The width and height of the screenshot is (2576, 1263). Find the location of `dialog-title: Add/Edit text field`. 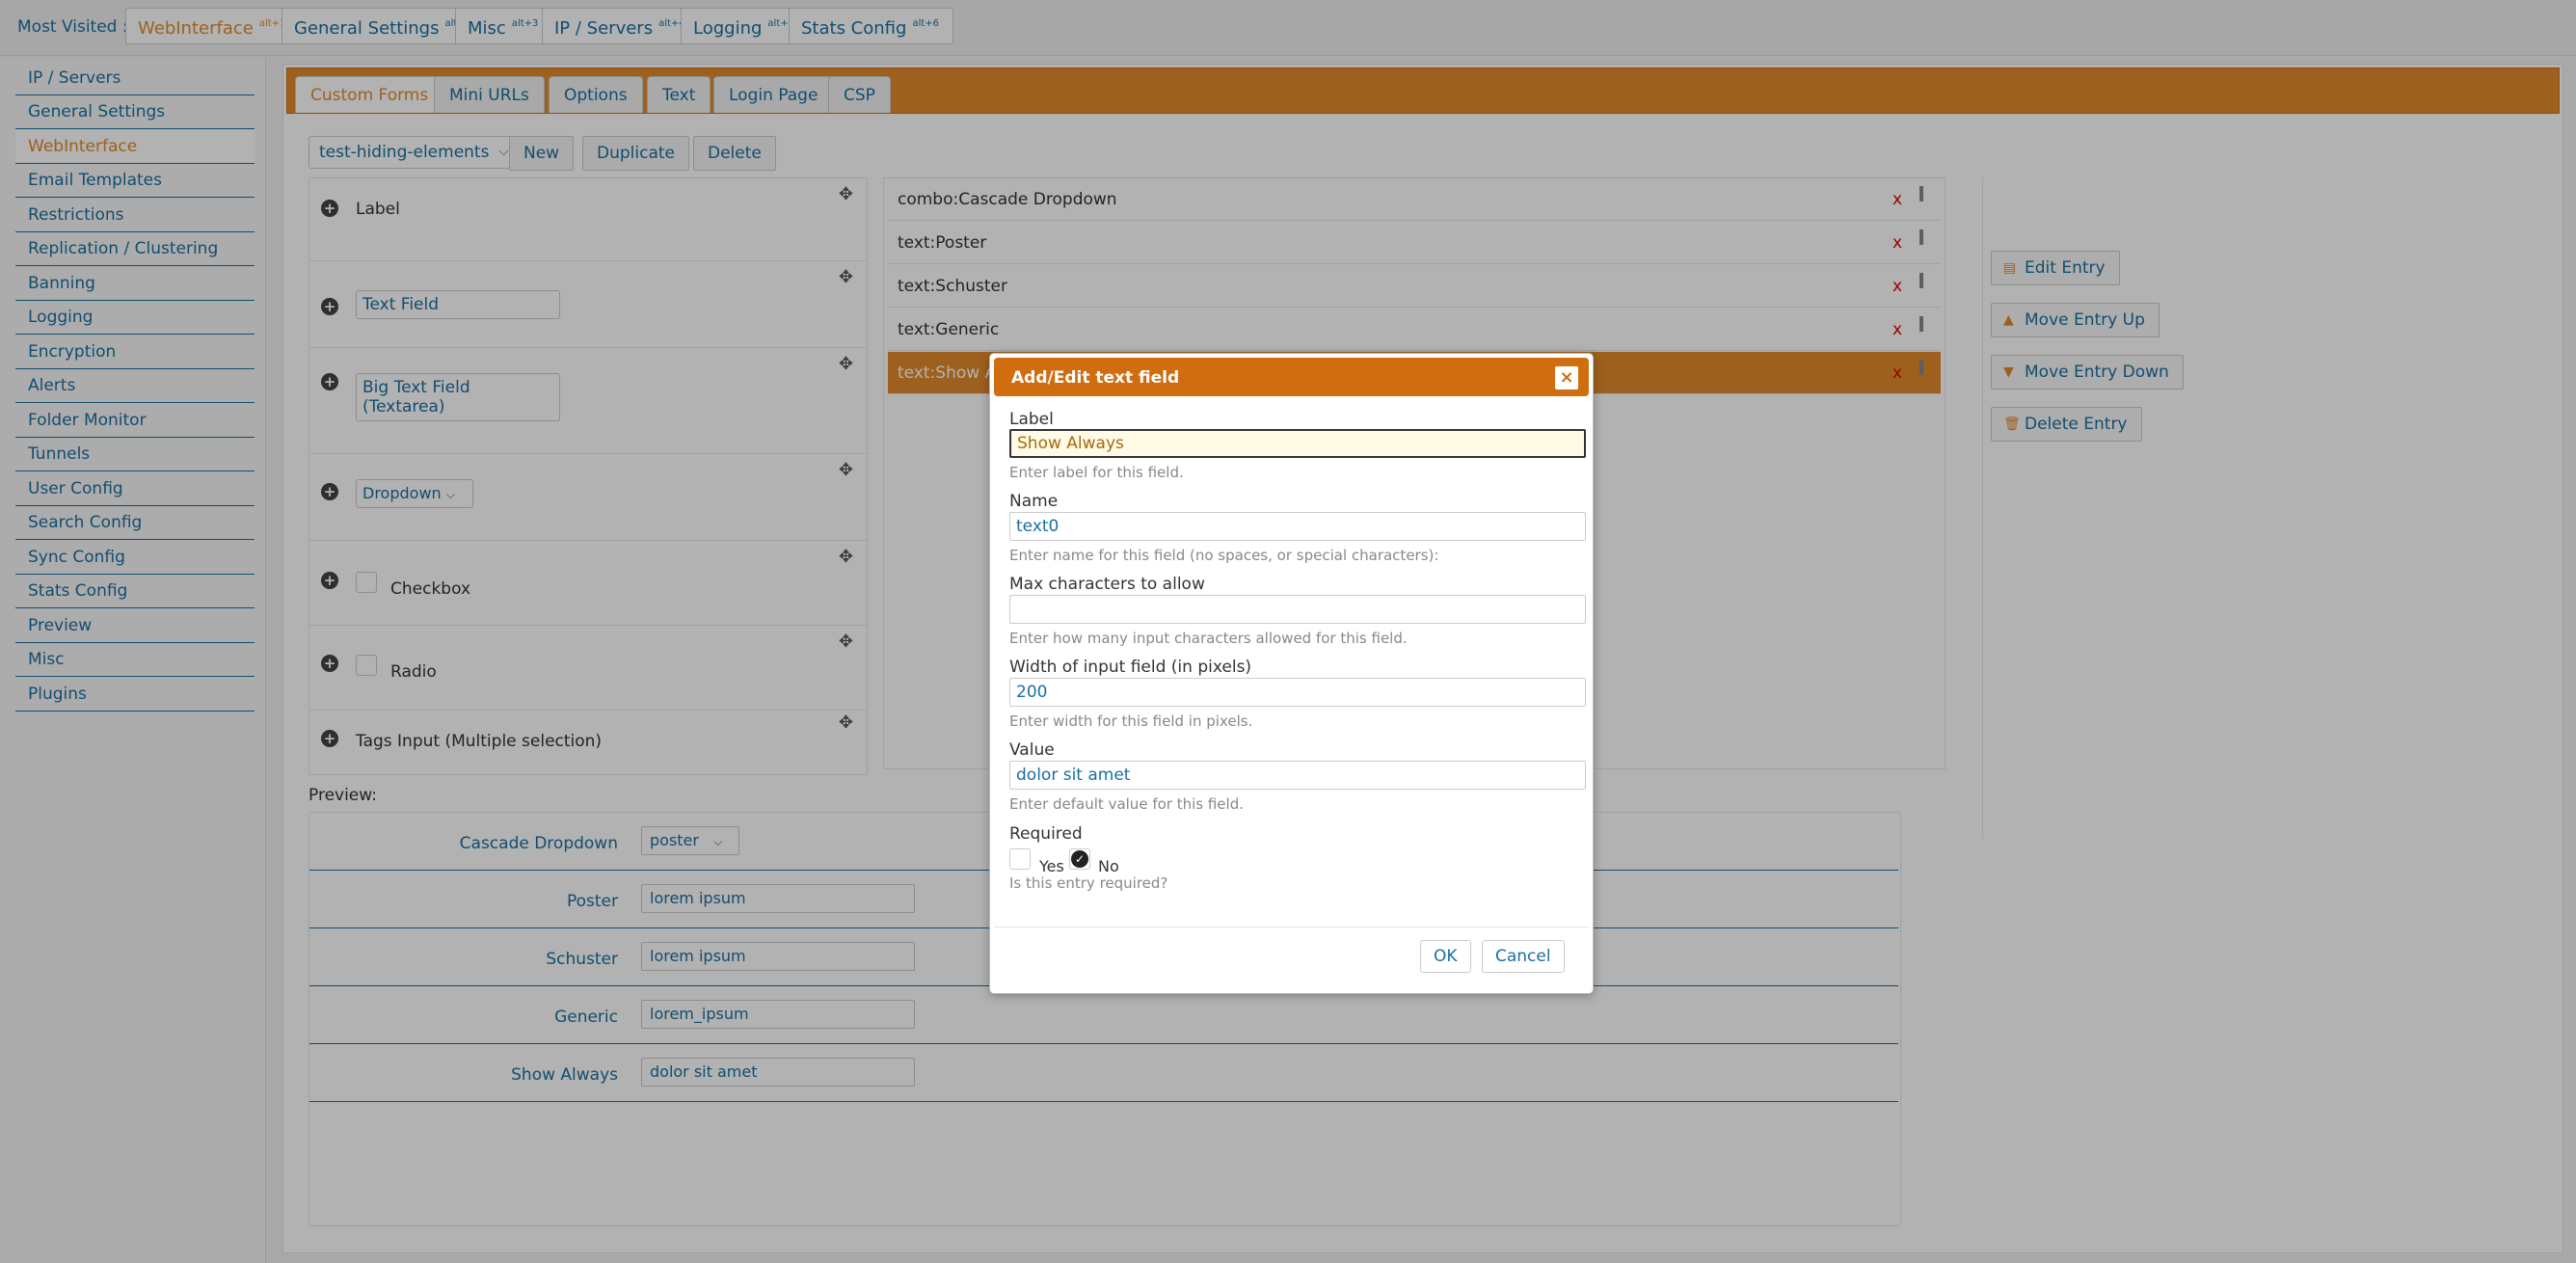

dialog-title: Add/Edit text field is located at coordinates (1095, 378).